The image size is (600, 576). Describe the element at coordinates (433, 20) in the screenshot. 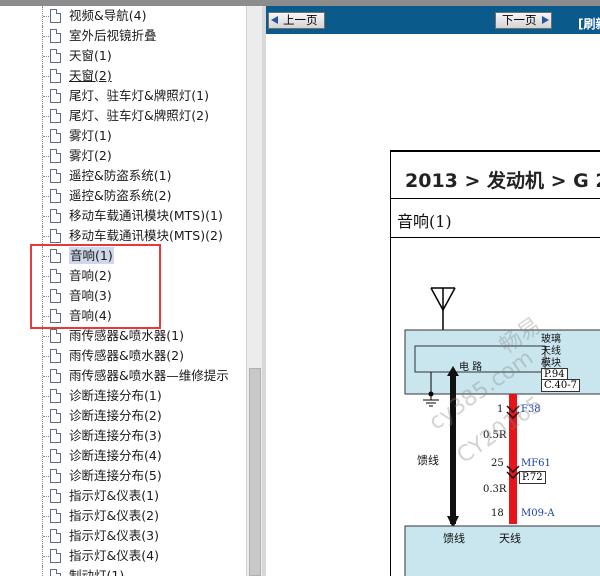

I see `nav-bar: 上一页 下一页 [刷新` at that location.